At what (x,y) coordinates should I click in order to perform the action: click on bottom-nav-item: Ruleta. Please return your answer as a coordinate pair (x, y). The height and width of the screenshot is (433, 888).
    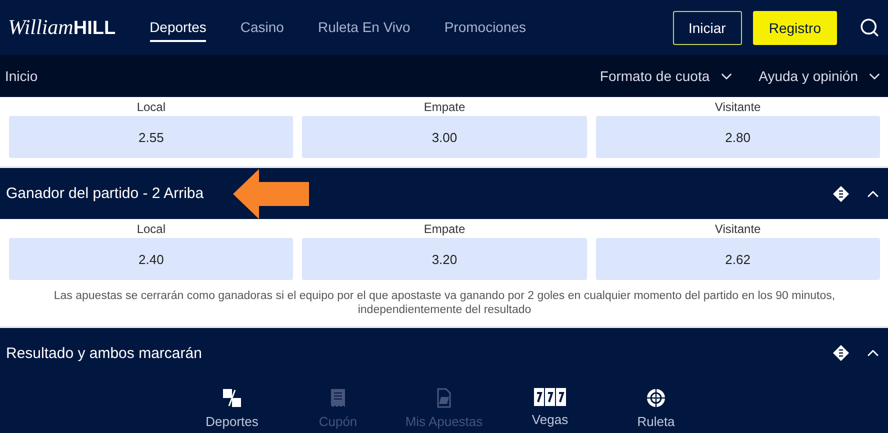
    Looking at the image, I should click on (656, 410).